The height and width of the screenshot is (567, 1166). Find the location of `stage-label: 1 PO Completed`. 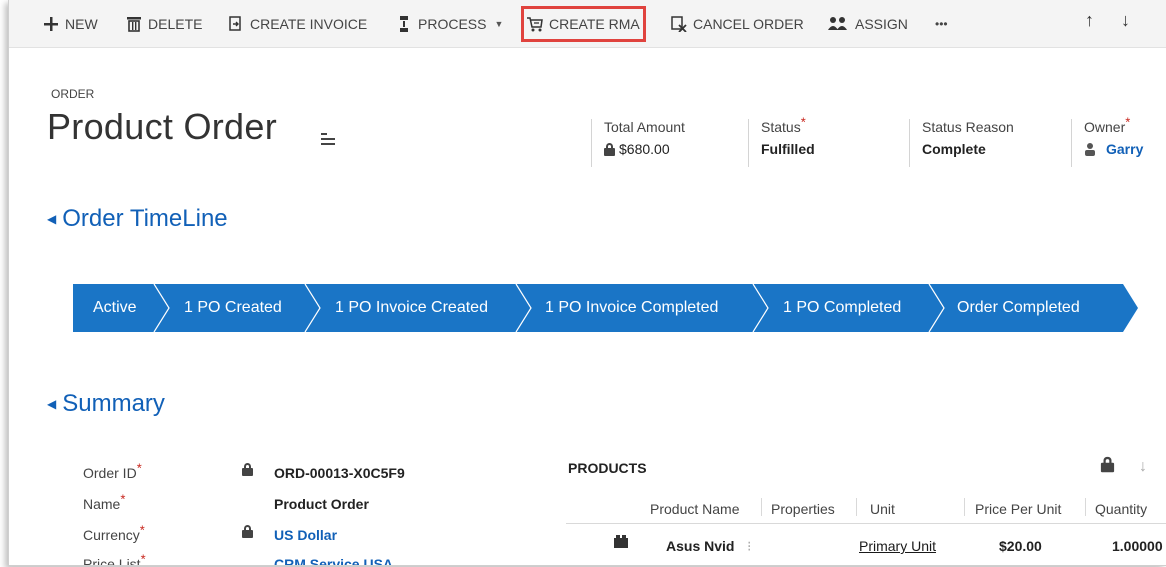

stage-label: 1 PO Completed is located at coordinates (842, 307).